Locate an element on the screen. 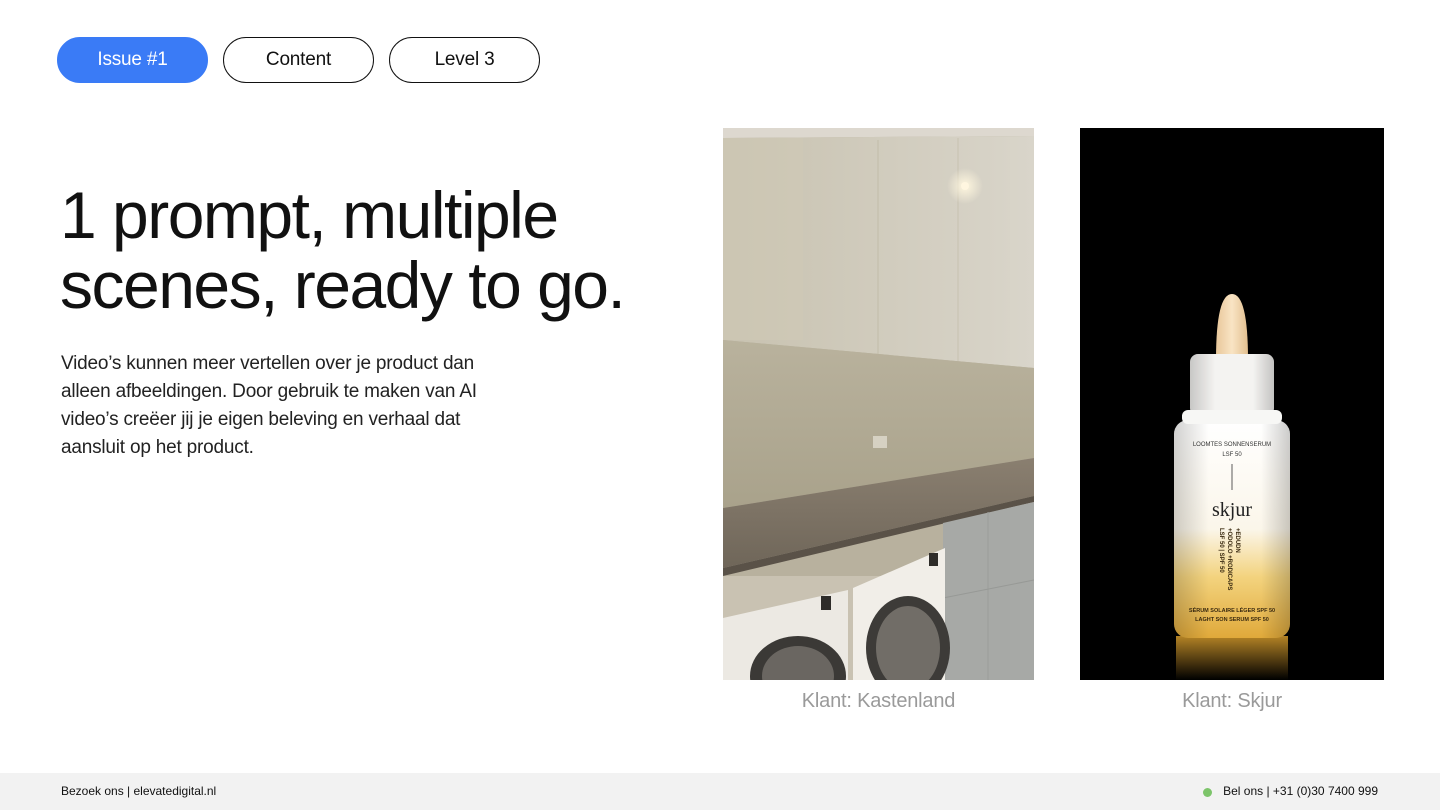 The height and width of the screenshot is (810, 1440). status-dot-icon is located at coordinates (1208, 792).